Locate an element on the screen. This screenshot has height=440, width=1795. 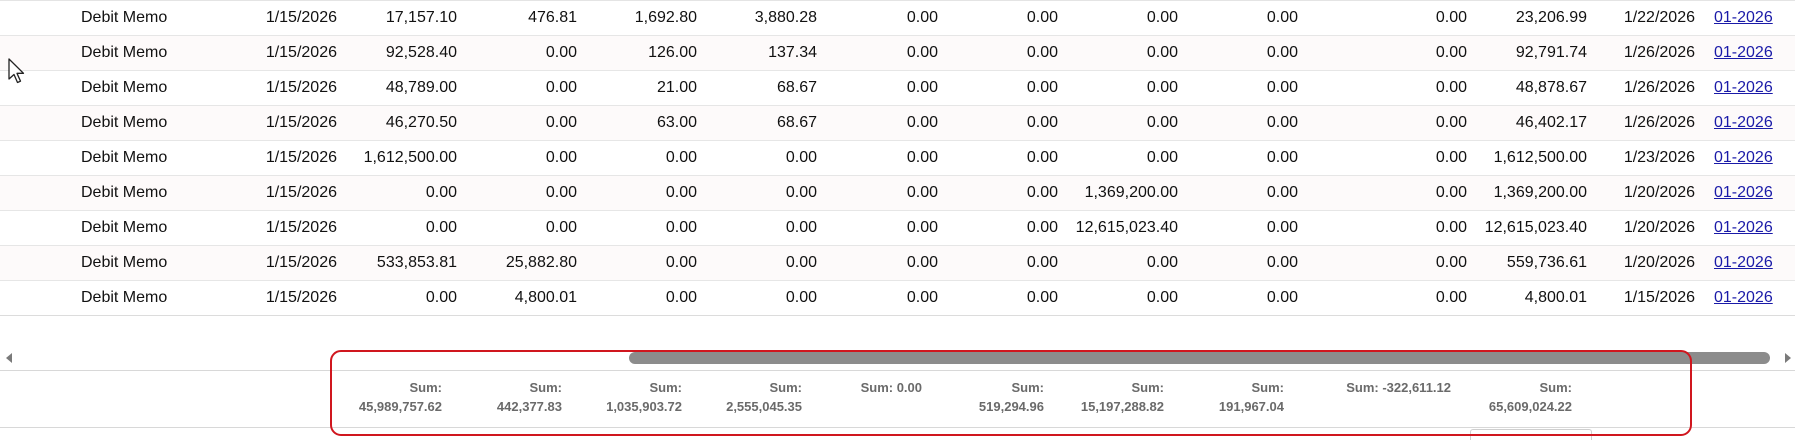
amount-cell: 92,528.40 is located at coordinates (421, 52).